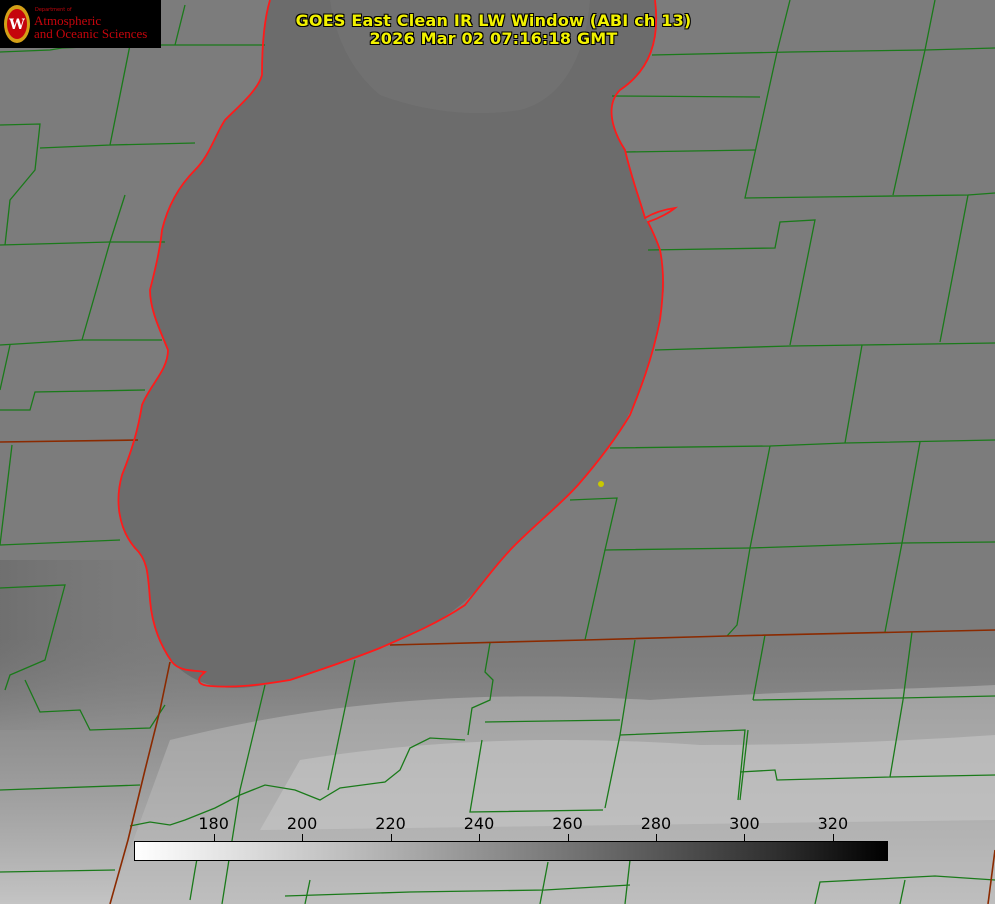  What do you see at coordinates (493, 38) in the screenshot?
I see `image-timestamp: 2026 Mar 02 07:16:18 GMT` at bounding box center [493, 38].